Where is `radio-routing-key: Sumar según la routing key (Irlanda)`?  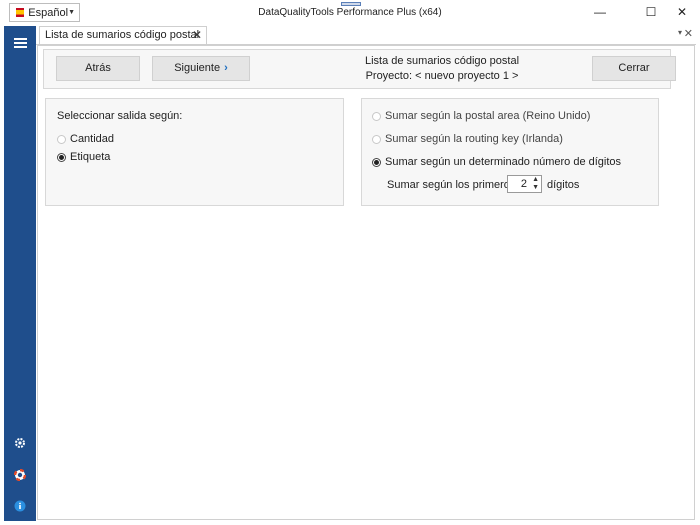 radio-routing-key: Sumar según la routing key (Irlanda) is located at coordinates (467, 139).